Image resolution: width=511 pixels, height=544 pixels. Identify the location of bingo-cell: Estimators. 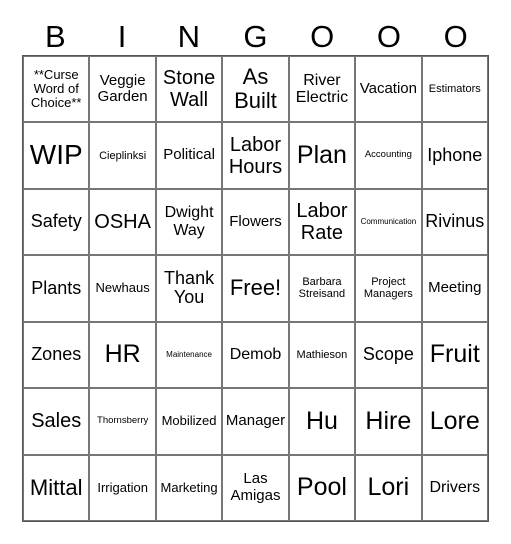
(454, 89).